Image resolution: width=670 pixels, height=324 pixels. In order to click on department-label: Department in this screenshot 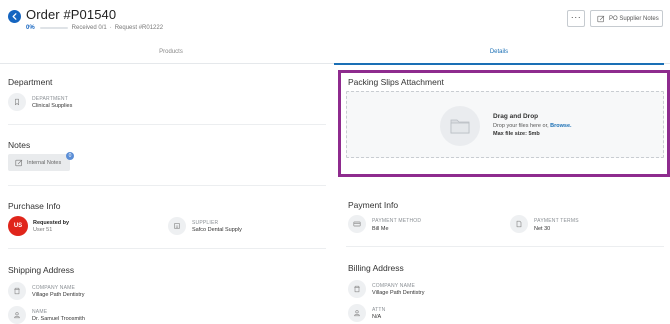, I will do `click(50, 99)`.